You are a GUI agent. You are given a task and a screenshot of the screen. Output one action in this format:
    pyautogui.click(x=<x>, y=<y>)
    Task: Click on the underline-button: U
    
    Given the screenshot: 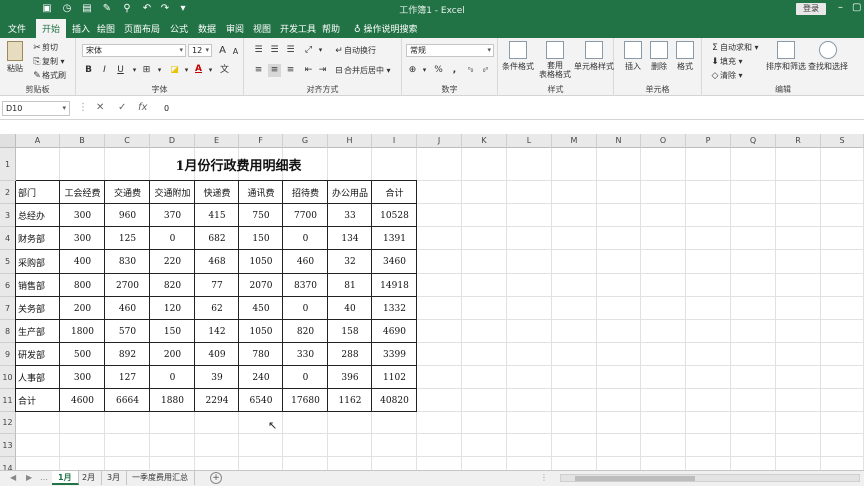 What is the action you would take?
    pyautogui.click(x=120, y=70)
    